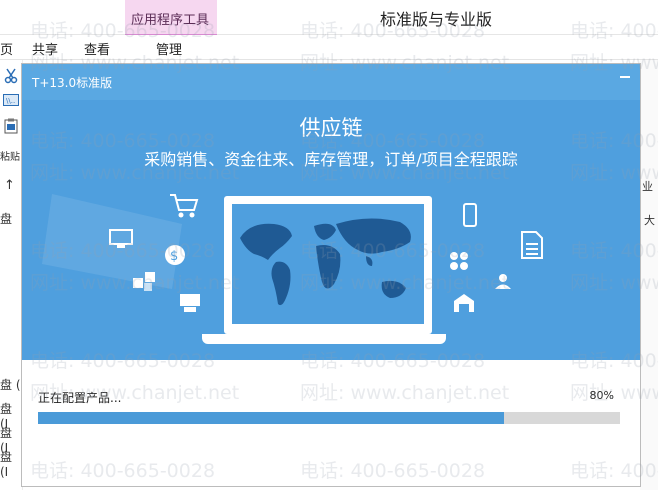 The height and width of the screenshot is (490, 658). What do you see at coordinates (11, 76) in the screenshot?
I see `scissors-icon` at bounding box center [11, 76].